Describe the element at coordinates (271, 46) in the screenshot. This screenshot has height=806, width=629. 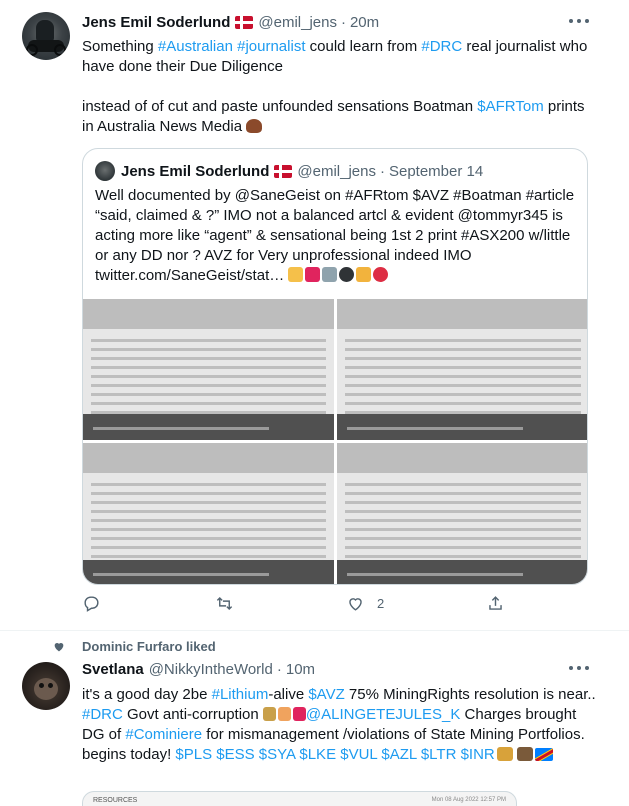
I see `hashtag-link: #journalist` at that location.